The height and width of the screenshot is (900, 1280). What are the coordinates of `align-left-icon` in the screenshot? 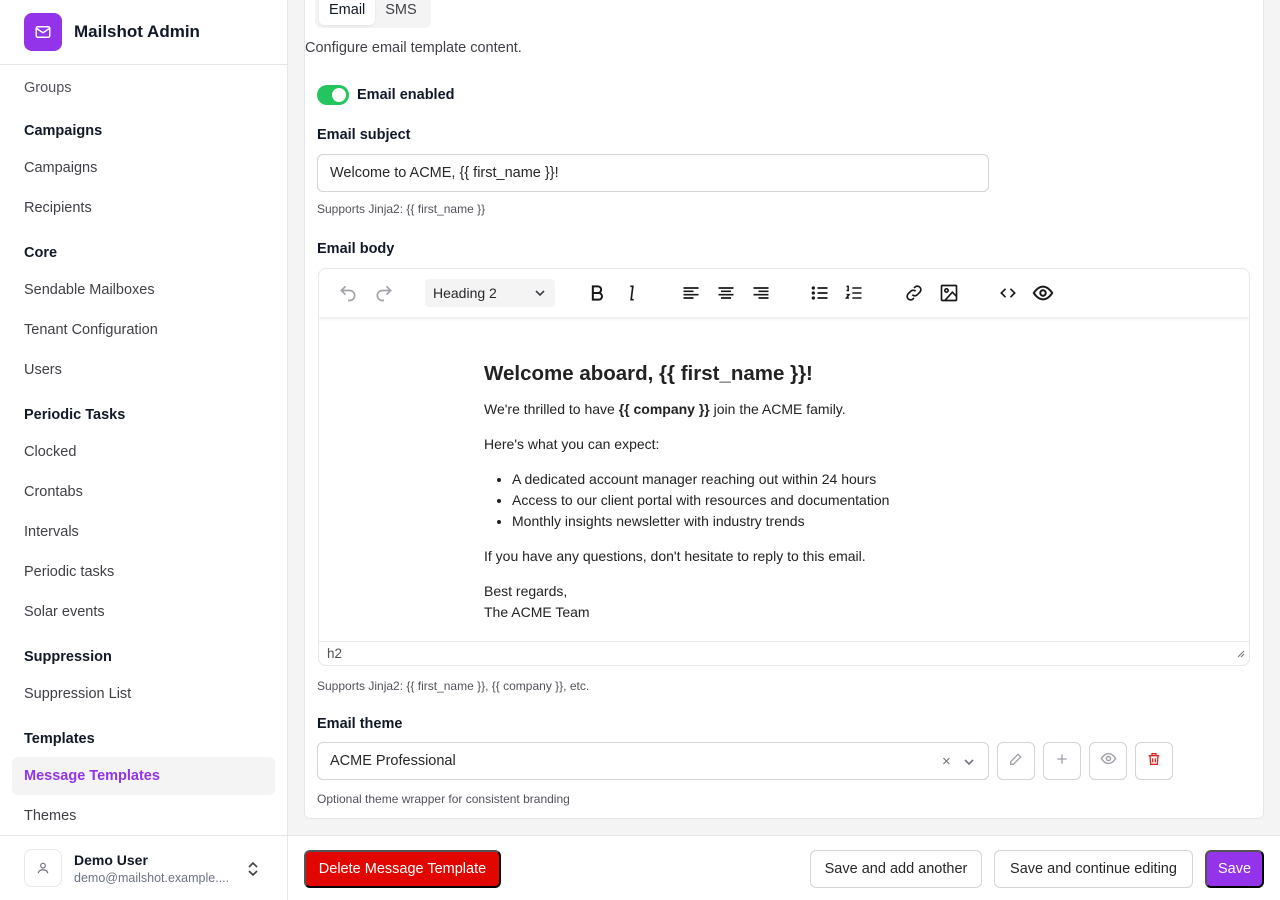 It's located at (691, 293).